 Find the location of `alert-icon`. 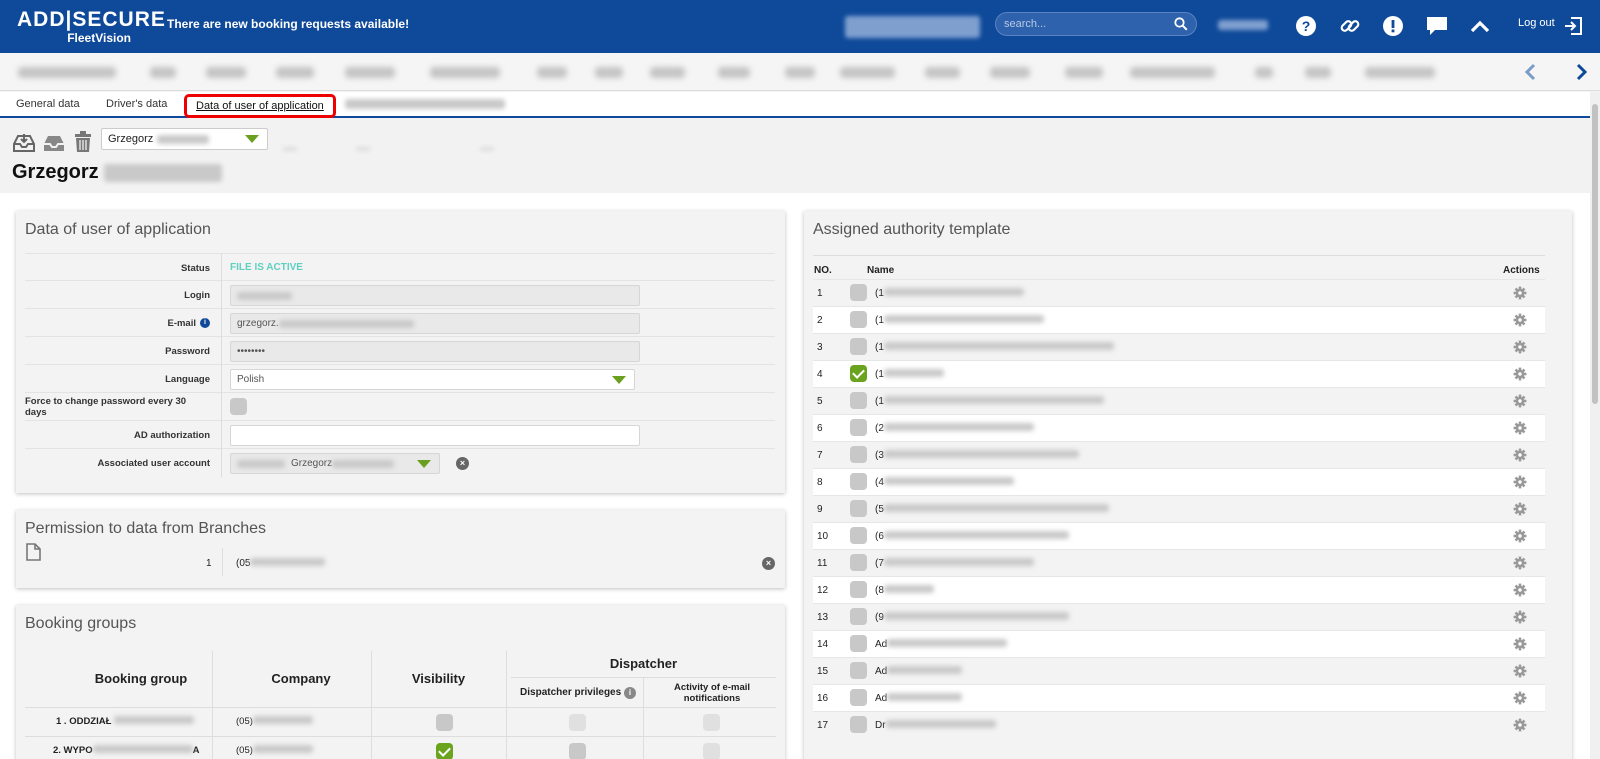

alert-icon is located at coordinates (1393, 26).